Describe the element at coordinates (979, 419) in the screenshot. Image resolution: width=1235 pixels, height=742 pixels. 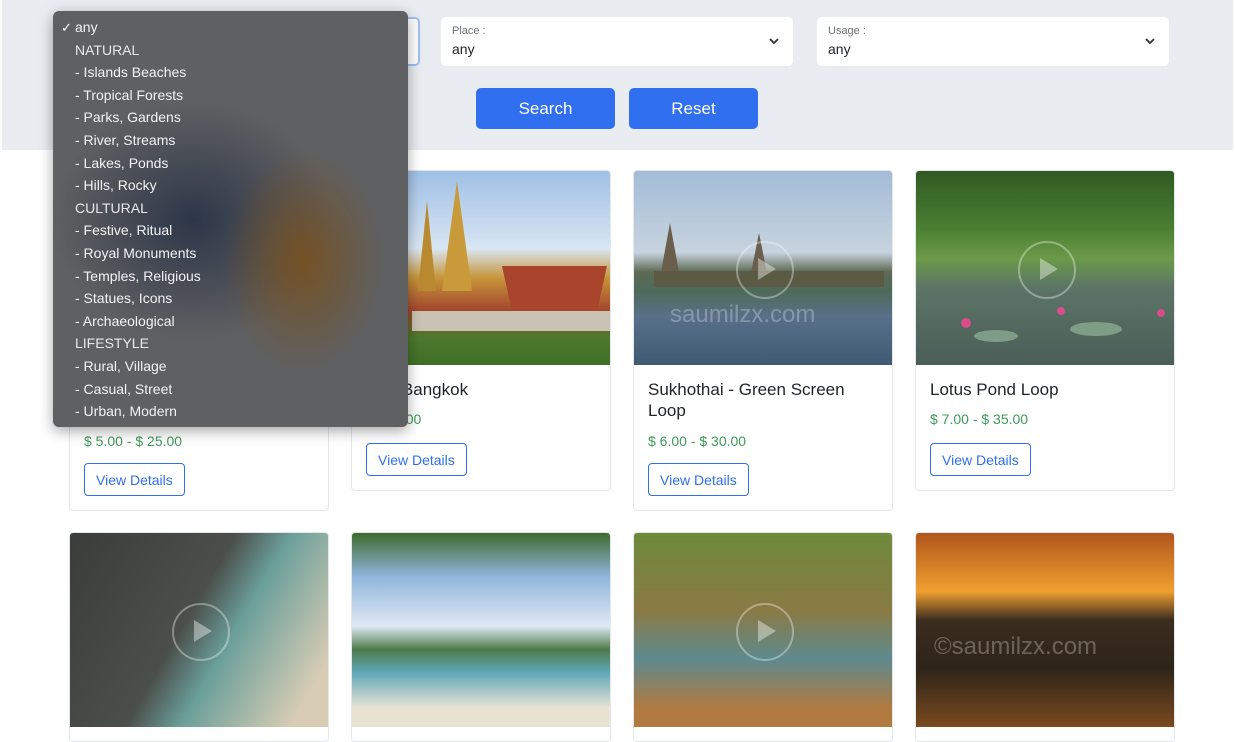
I see `card-price: $ 7.00 - $ 35.00` at that location.